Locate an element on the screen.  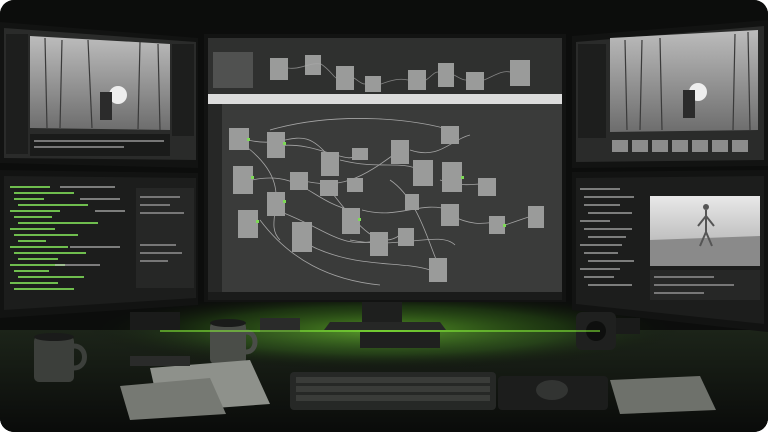
monitor-bottom-left is located at coordinates (99, 244).